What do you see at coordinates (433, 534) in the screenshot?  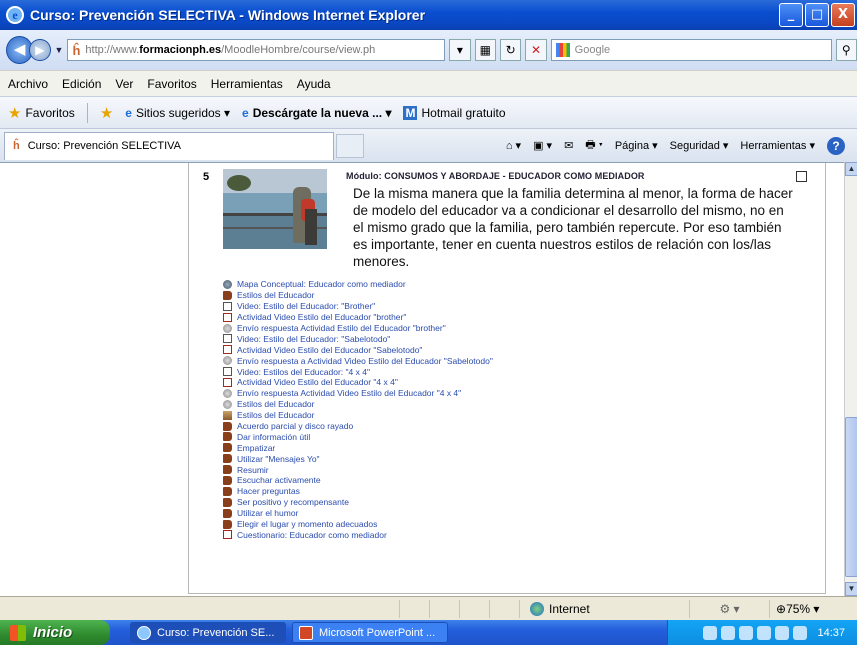 I see `activity-item: Cuestionario: Educador como mediador` at bounding box center [433, 534].